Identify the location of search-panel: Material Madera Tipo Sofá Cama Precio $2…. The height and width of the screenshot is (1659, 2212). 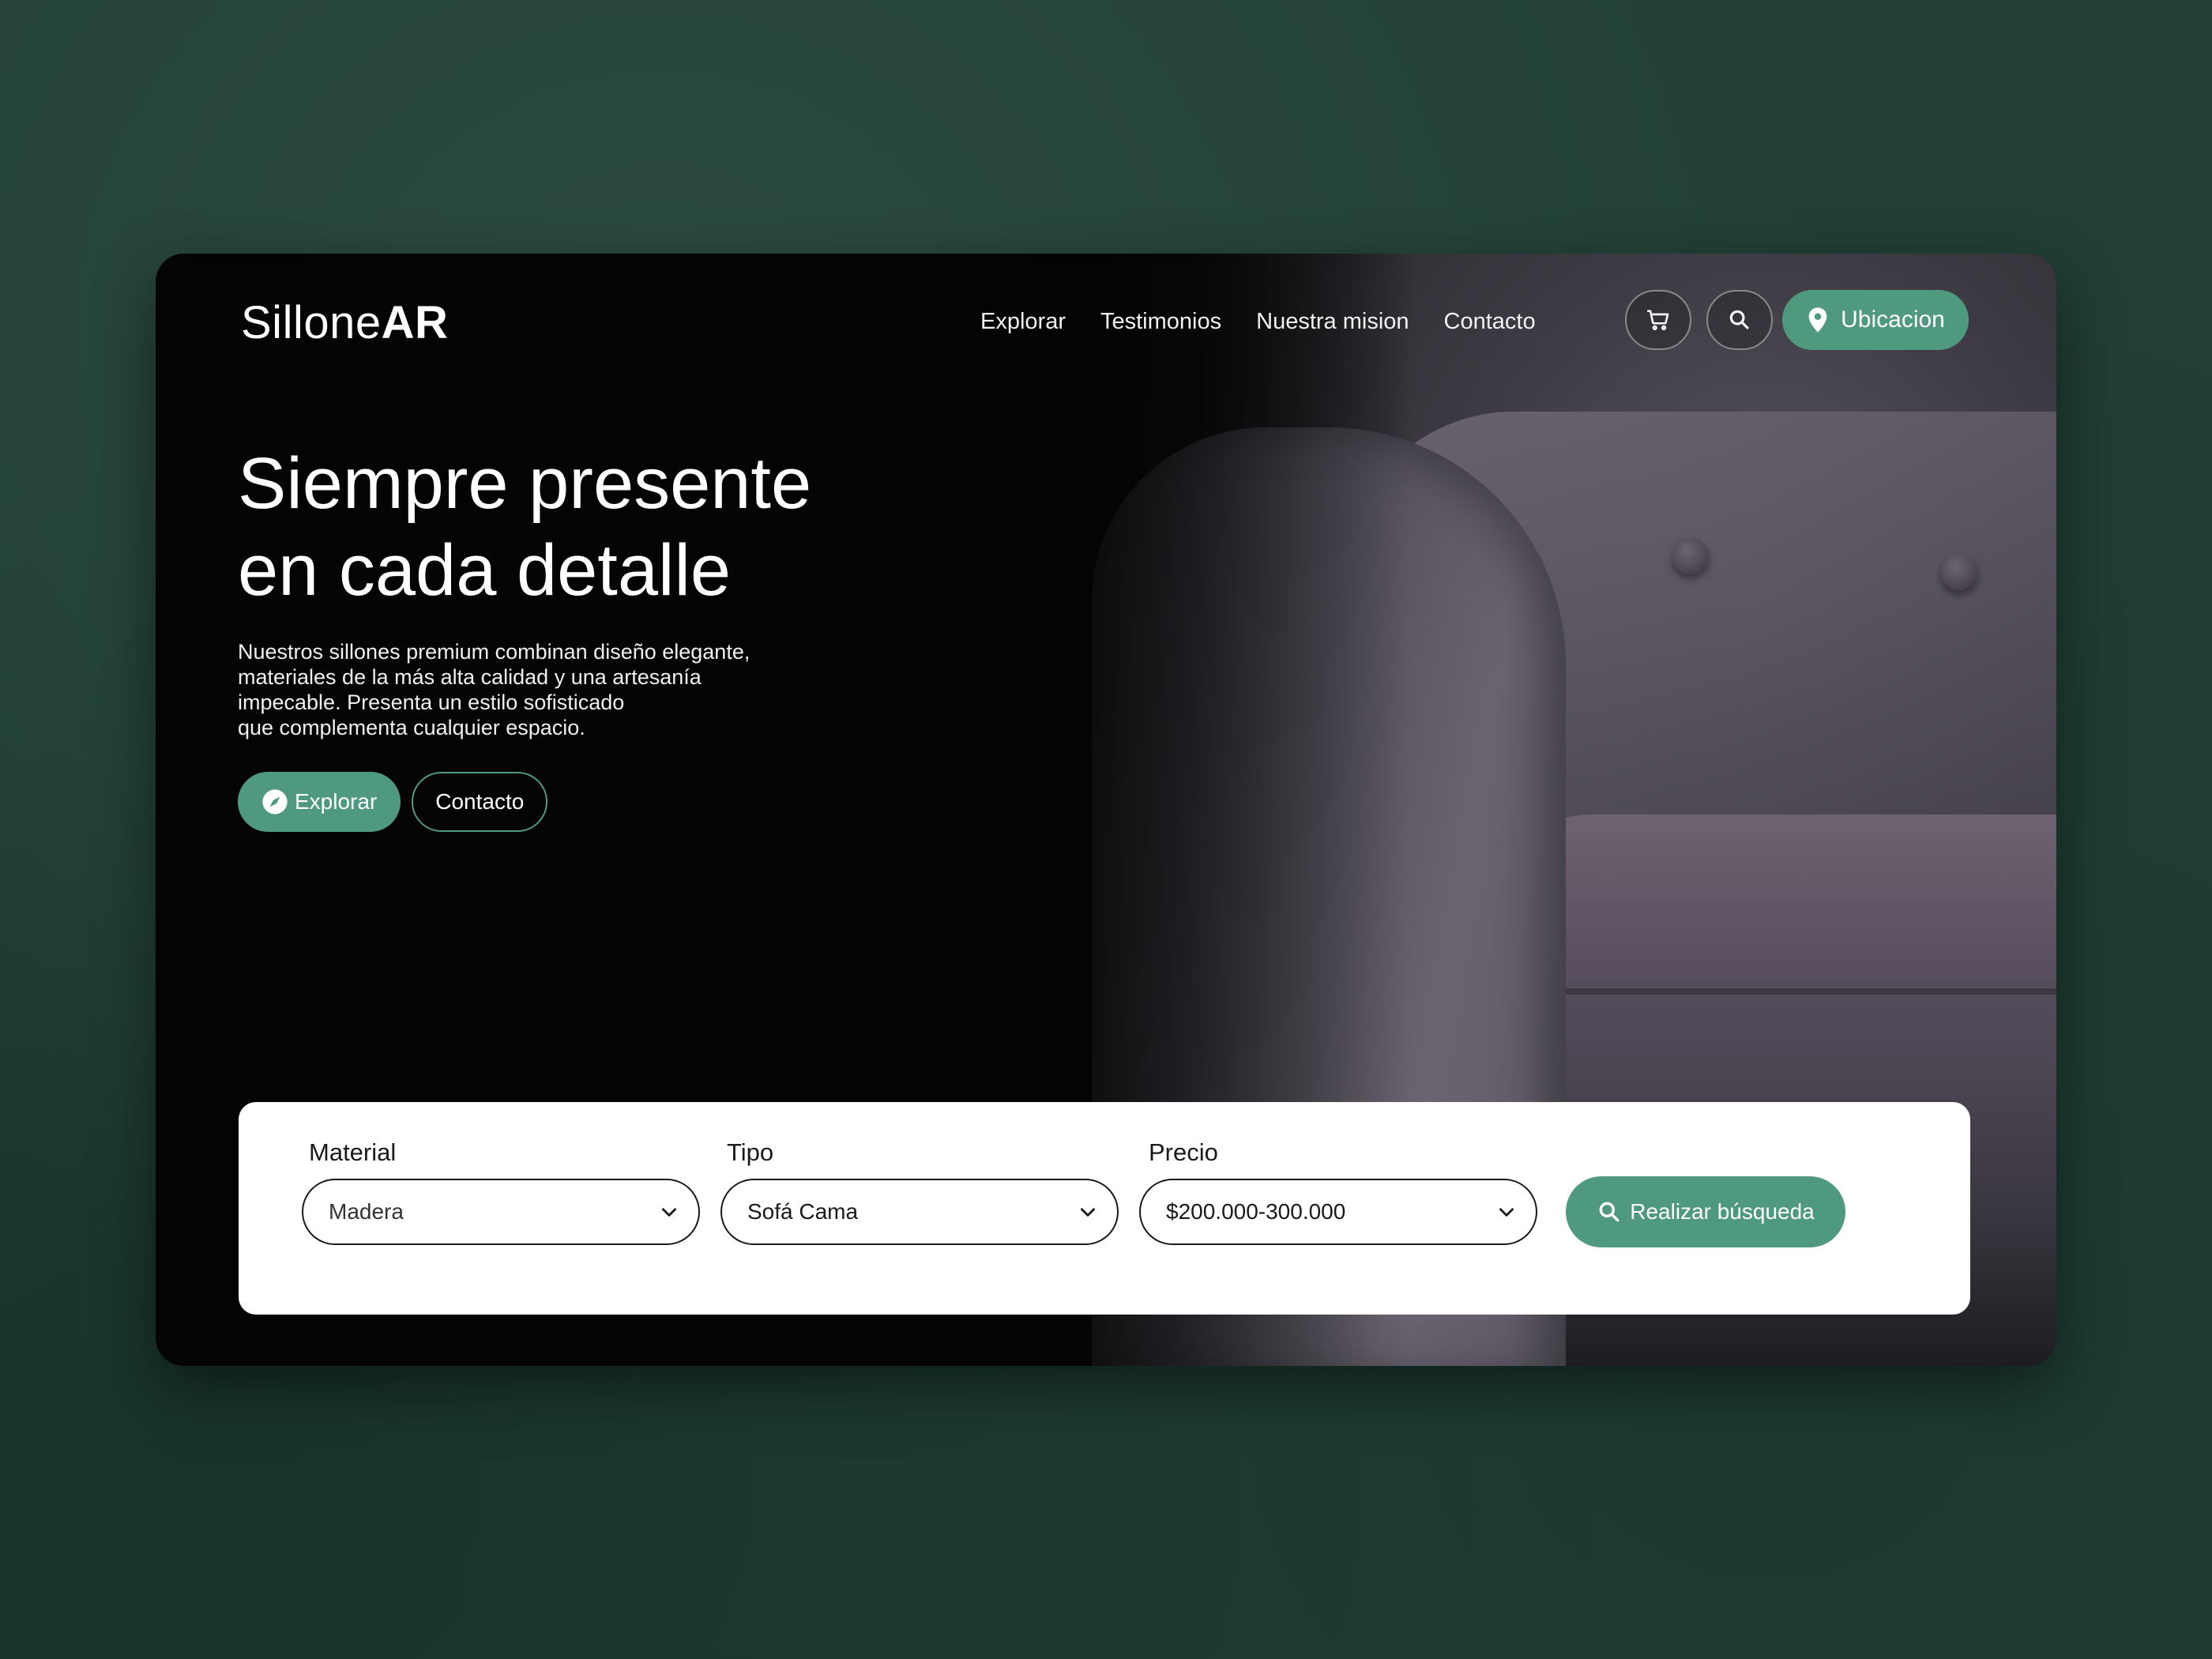
(1104, 1208).